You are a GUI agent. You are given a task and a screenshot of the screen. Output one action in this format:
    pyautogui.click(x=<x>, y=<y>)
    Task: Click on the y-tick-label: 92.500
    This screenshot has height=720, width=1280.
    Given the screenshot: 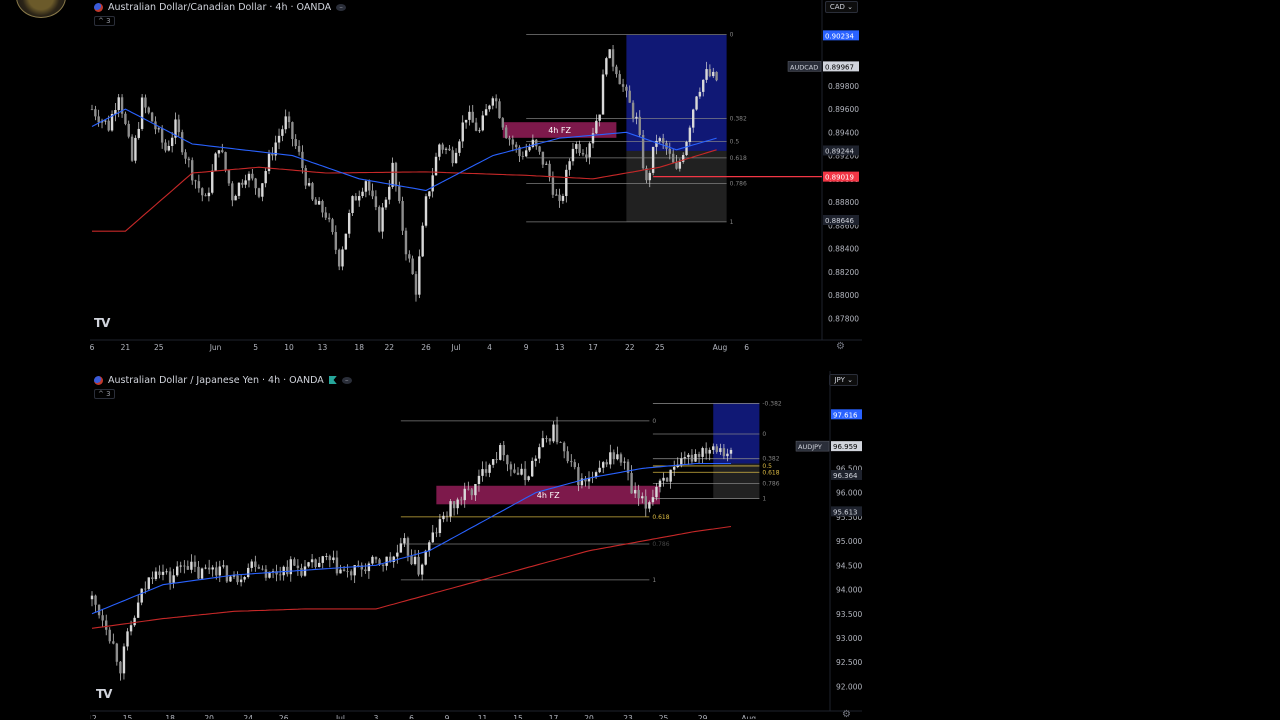 What is the action you would take?
    pyautogui.click(x=849, y=662)
    